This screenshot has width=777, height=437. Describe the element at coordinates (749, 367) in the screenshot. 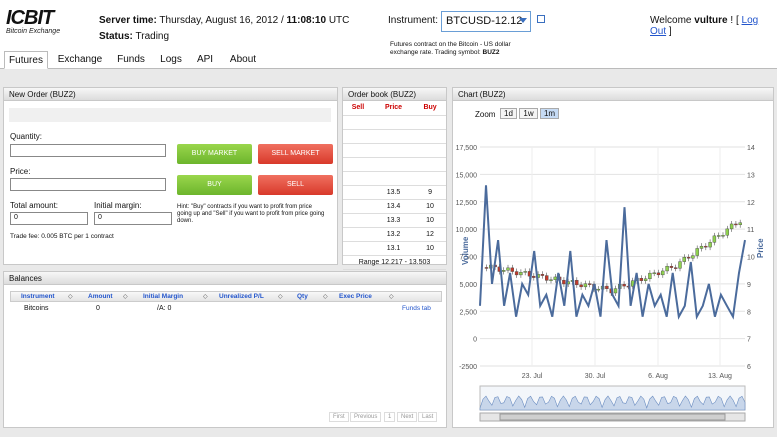

I see `y2-tick-label: 6` at that location.